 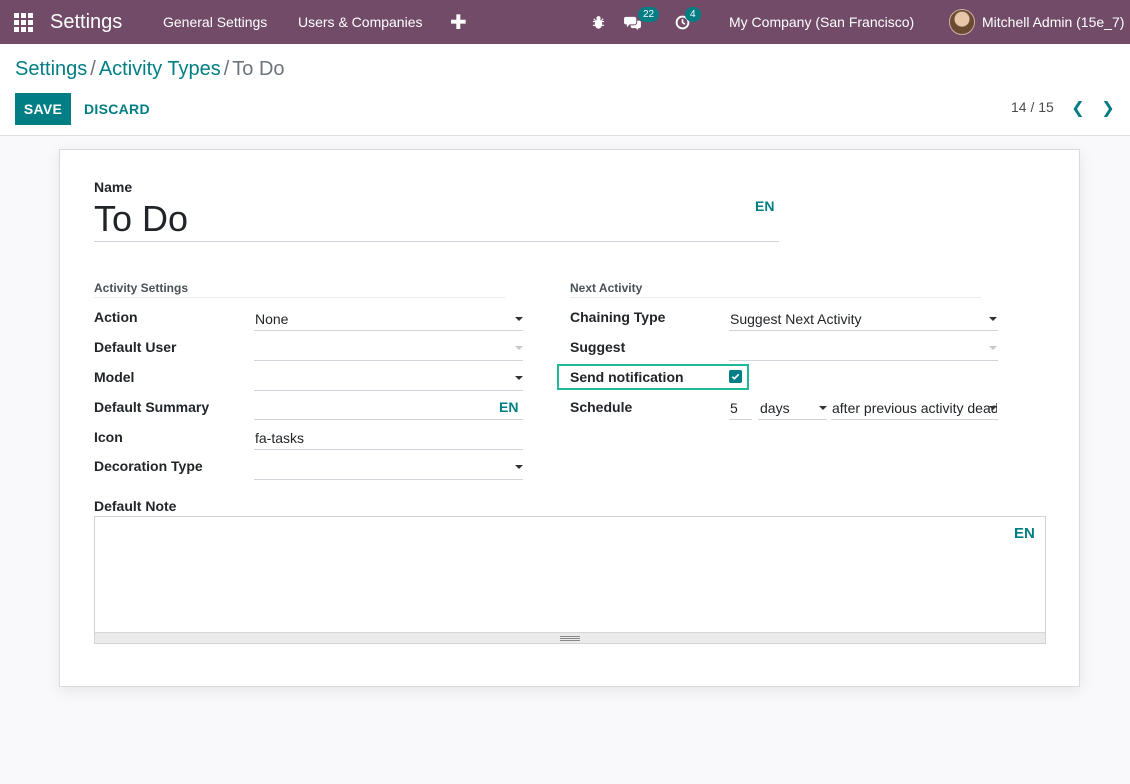 I want to click on schedule-unit-underline, so click(x=792, y=419).